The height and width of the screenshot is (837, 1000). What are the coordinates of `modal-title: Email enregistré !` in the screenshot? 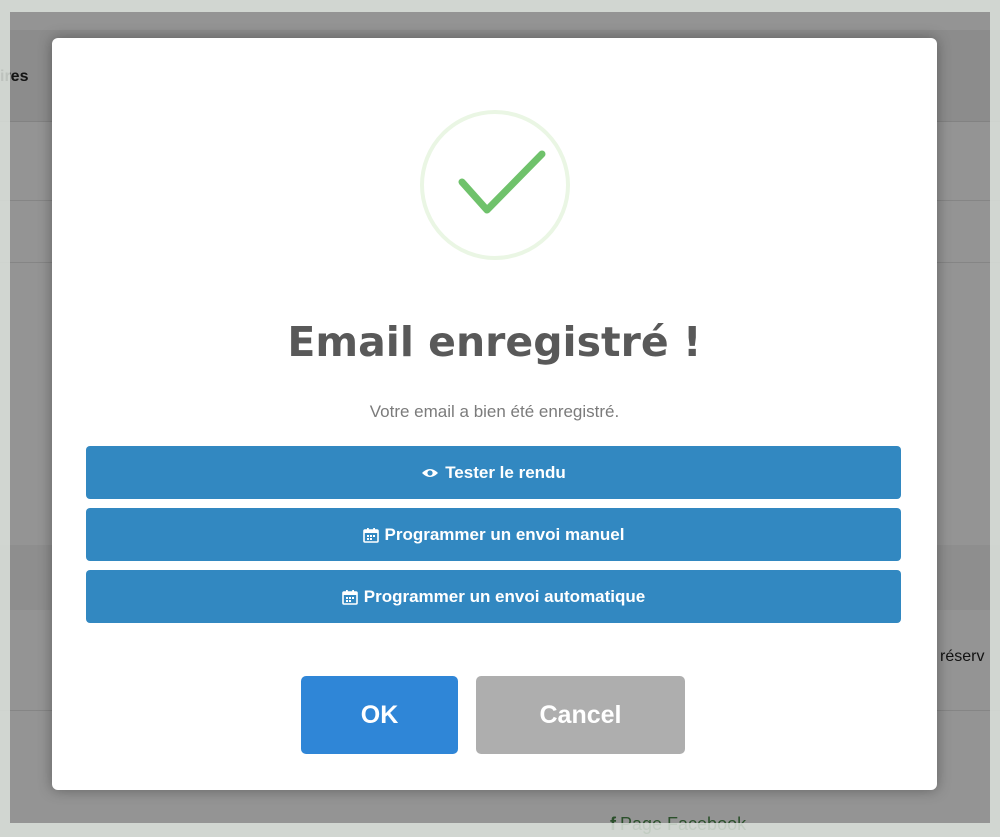 It's located at (494, 342).